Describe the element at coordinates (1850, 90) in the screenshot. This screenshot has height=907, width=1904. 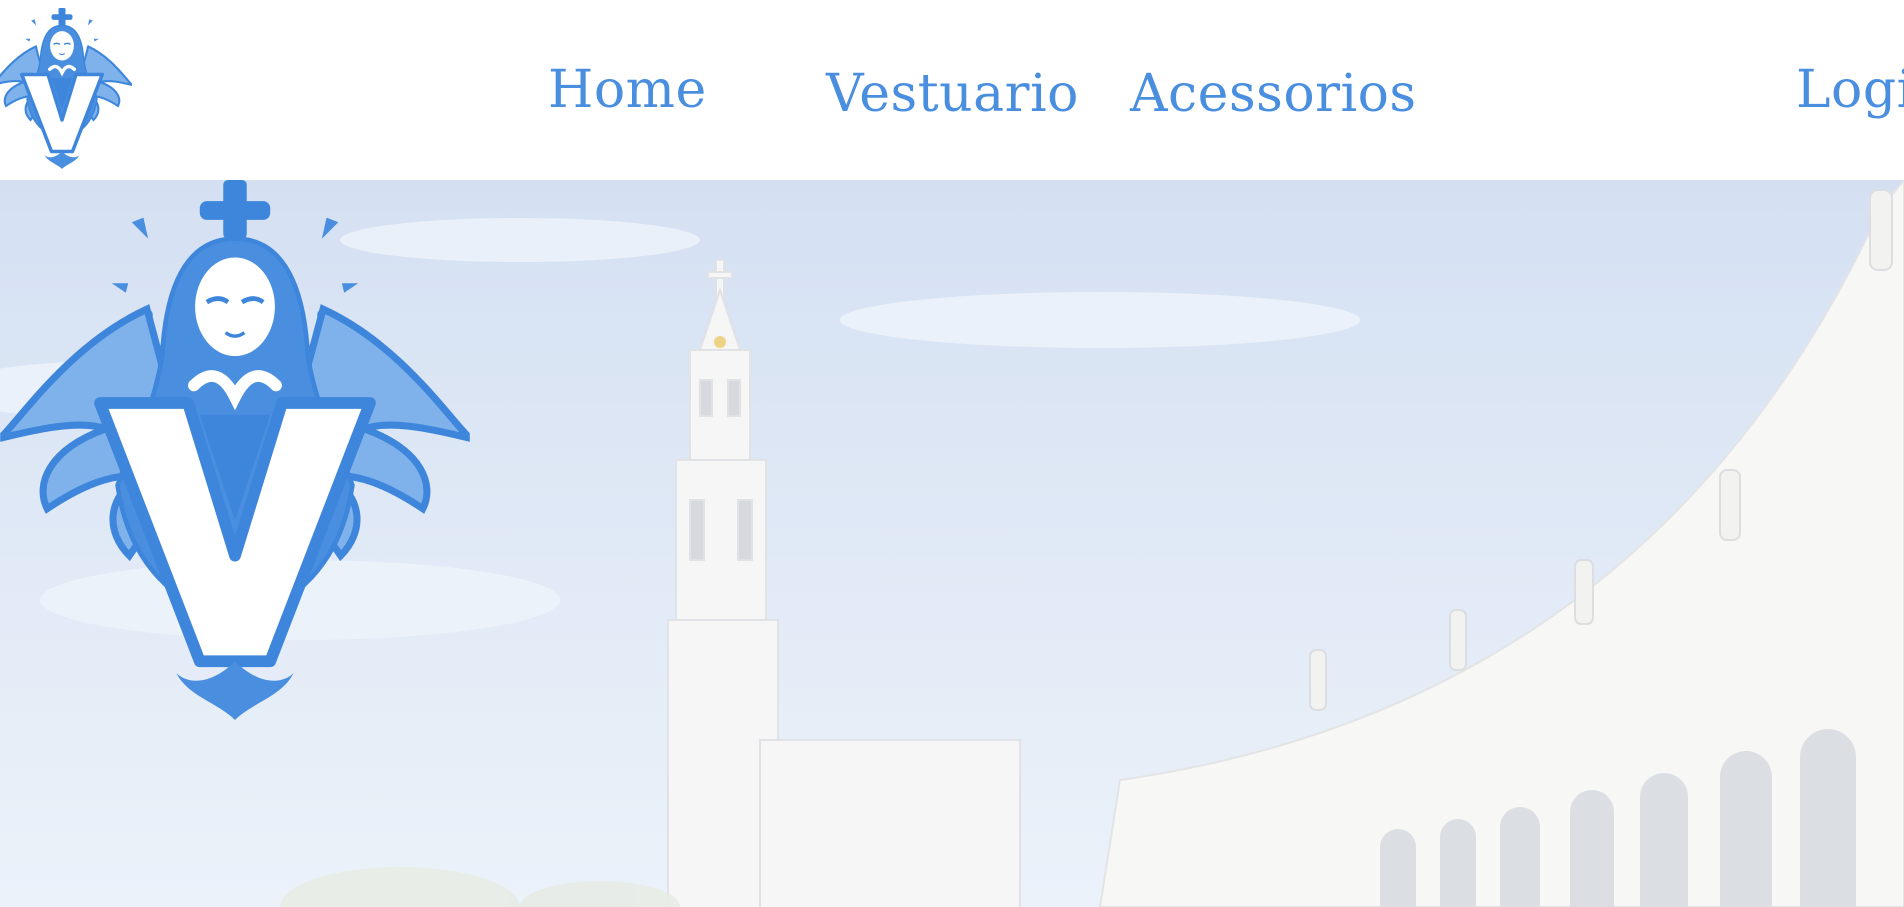
I see `nav-link-login: Logi` at that location.